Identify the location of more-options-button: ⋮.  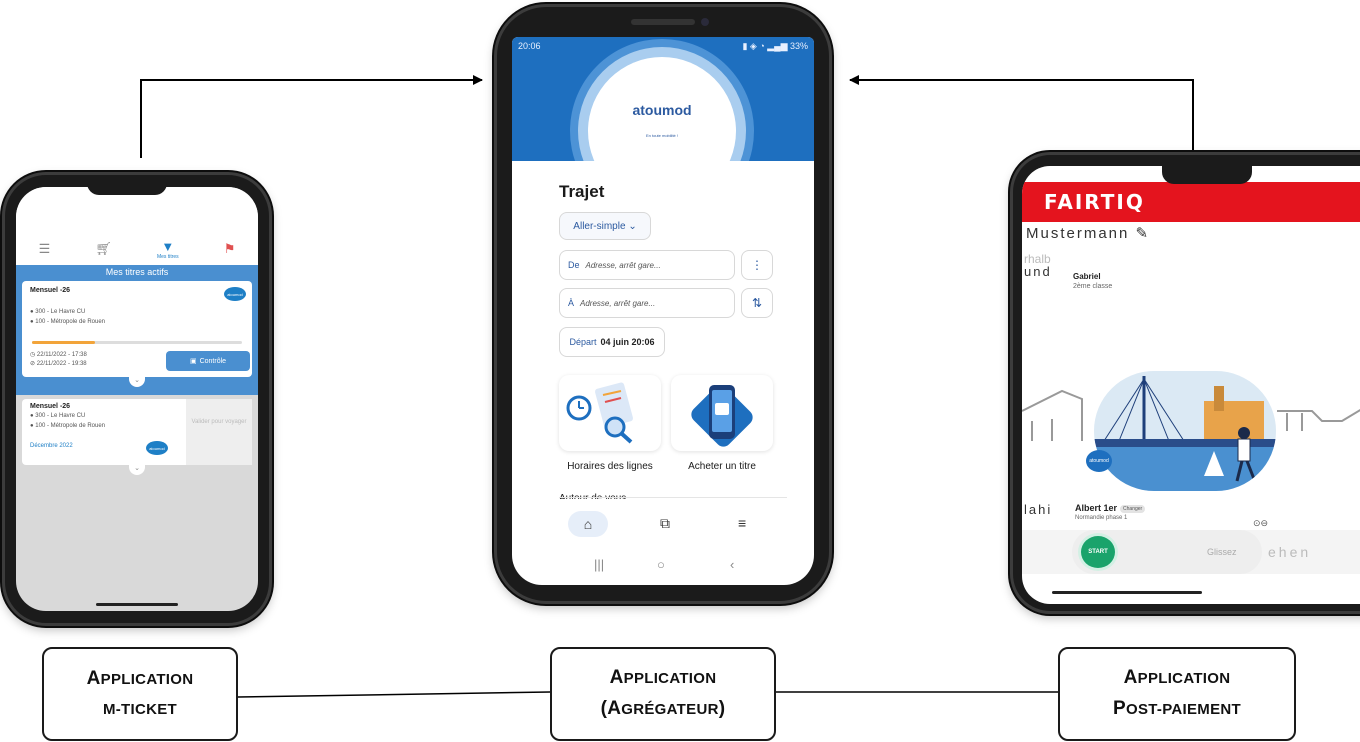
(757, 265).